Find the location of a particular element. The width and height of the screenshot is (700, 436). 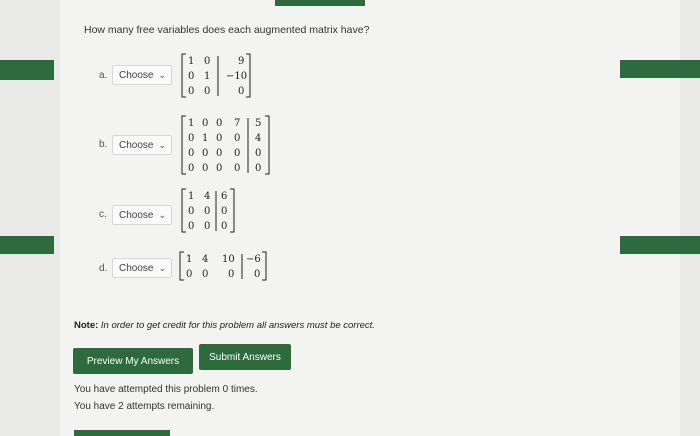

matrix-d: 1 4 10 −6 0 0 0 0 is located at coordinates (223, 266).